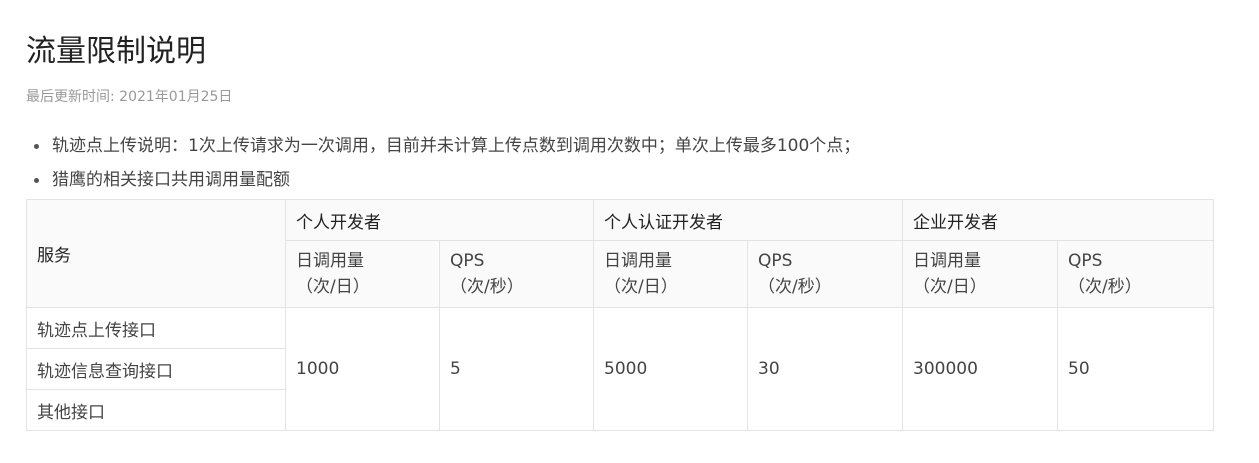  I want to click on note-text: 猎鹰的相关接口共用调用量配额, so click(171, 180).